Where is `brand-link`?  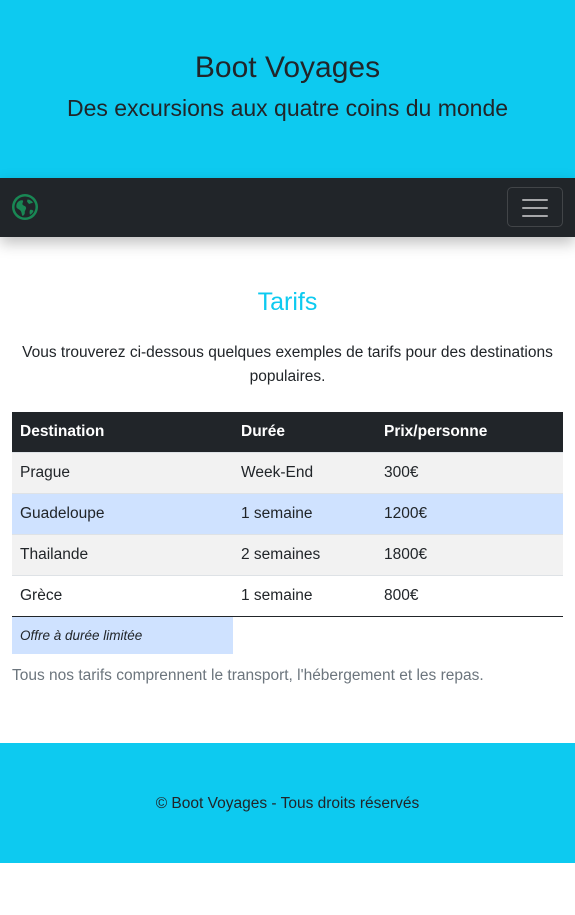
brand-link is located at coordinates (25, 207).